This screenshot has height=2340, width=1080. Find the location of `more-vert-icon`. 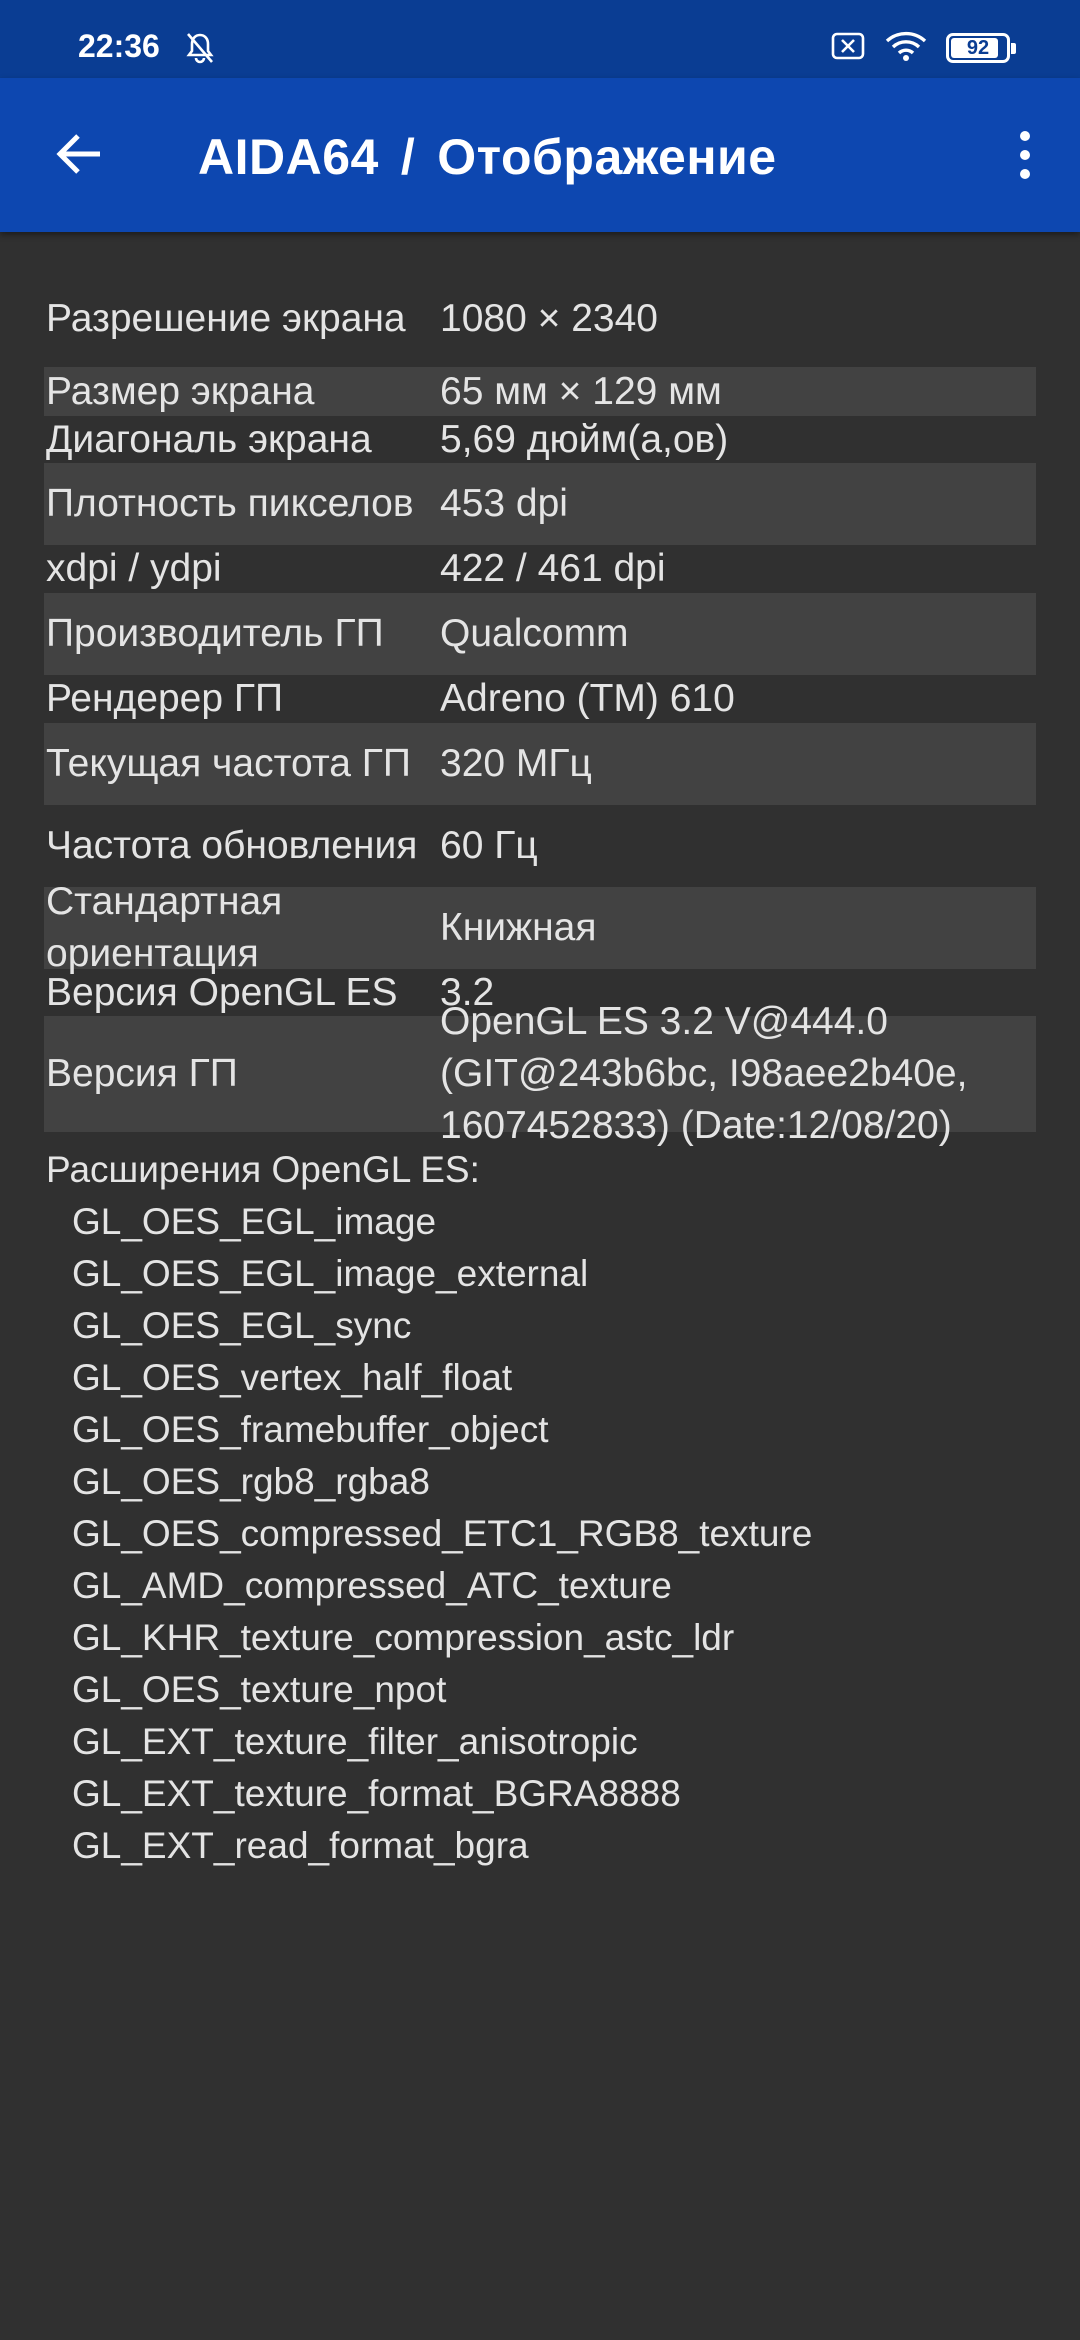

more-vert-icon is located at coordinates (1025, 155).